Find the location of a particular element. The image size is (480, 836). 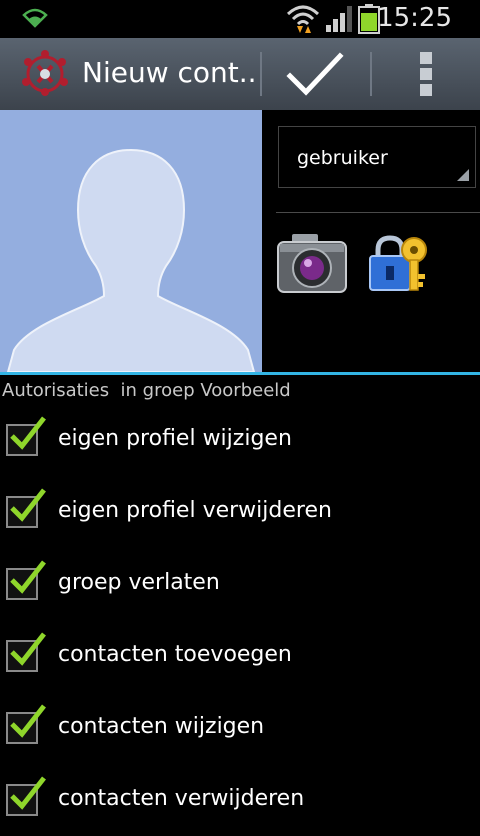

list-item-label: contacten wijzigen is located at coordinates (161, 726).